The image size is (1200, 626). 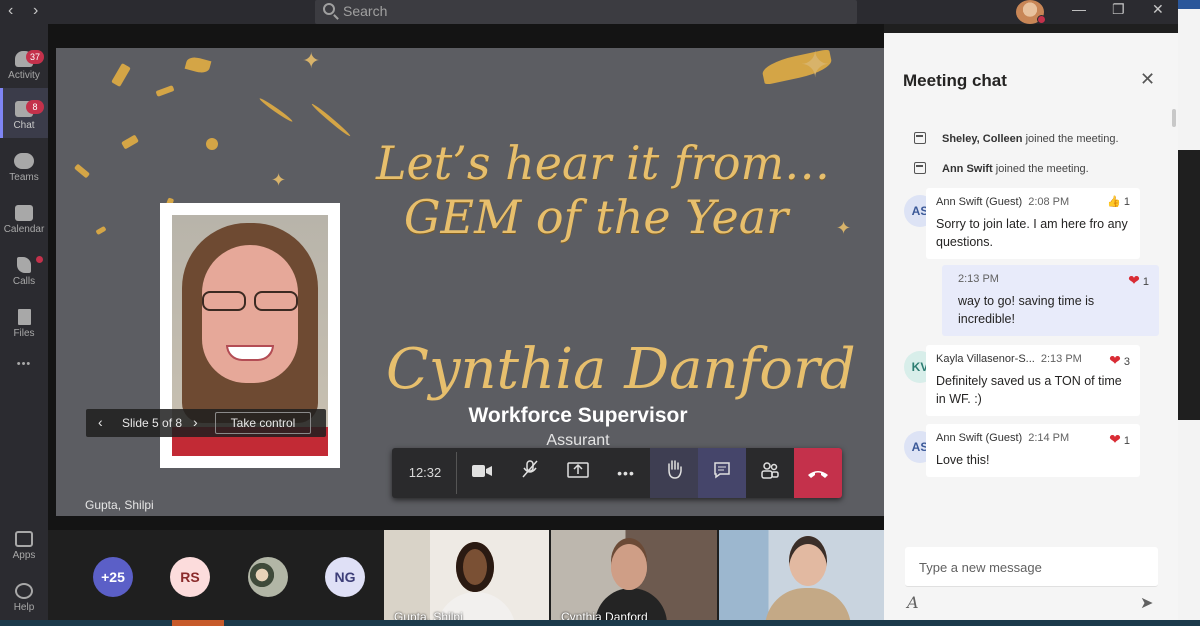 I want to click on rail-item-chat: 8 Chat, so click(x=24, y=113).